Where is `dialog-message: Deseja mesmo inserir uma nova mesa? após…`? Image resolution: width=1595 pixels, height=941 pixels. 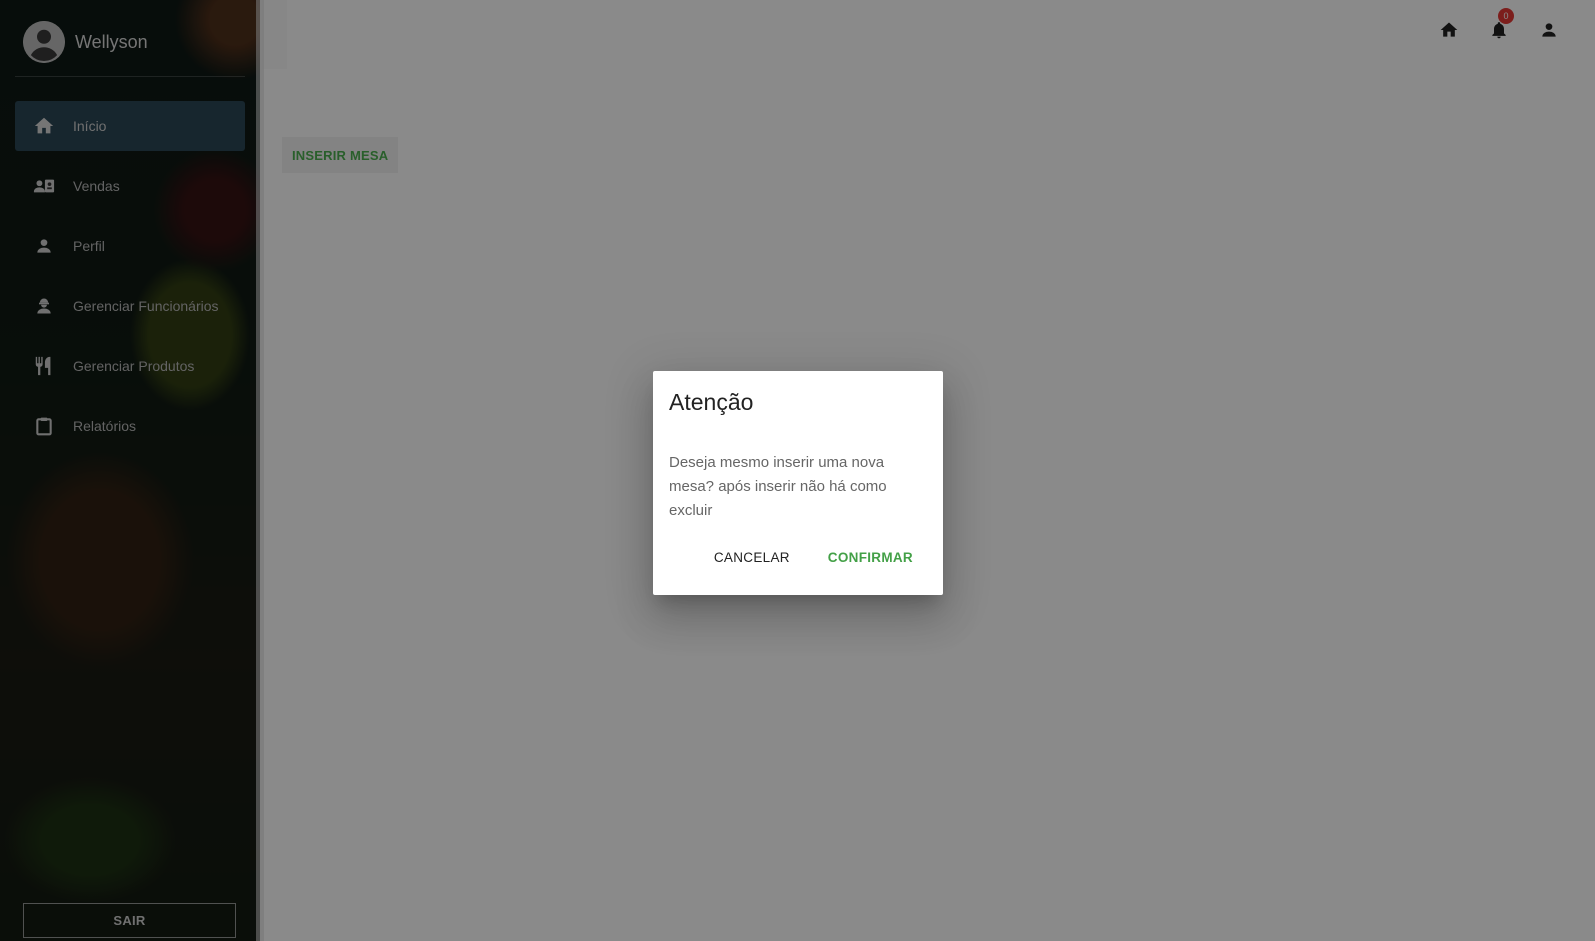
dialog-message: Deseja mesmo inserir uma nova mesa? após… is located at coordinates (778, 486).